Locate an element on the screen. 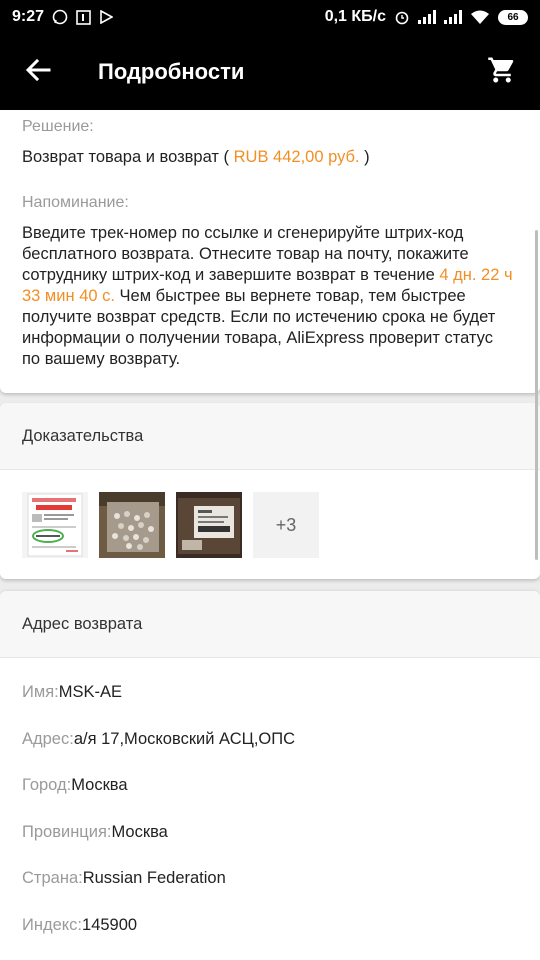 Image resolution: width=540 pixels, height=960 pixels. network-speed: 0,1 КБ/с is located at coordinates (355, 16).